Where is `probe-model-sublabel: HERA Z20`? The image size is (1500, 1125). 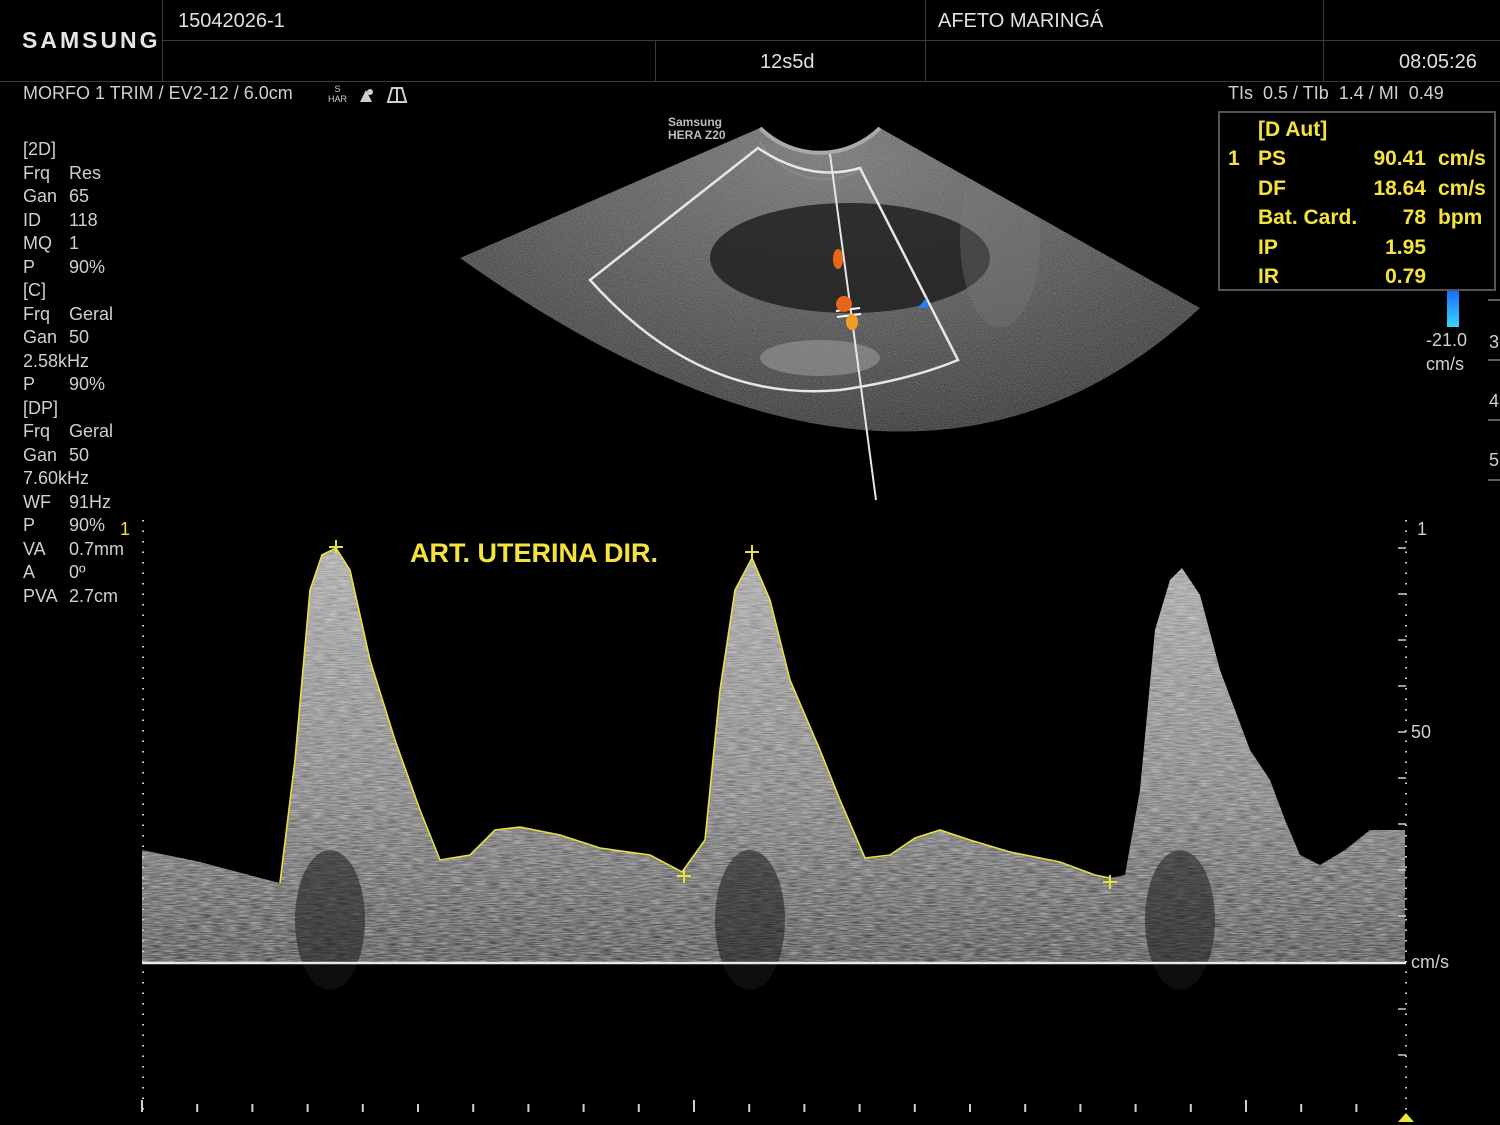 probe-model-sublabel: HERA Z20 is located at coordinates (697, 135).